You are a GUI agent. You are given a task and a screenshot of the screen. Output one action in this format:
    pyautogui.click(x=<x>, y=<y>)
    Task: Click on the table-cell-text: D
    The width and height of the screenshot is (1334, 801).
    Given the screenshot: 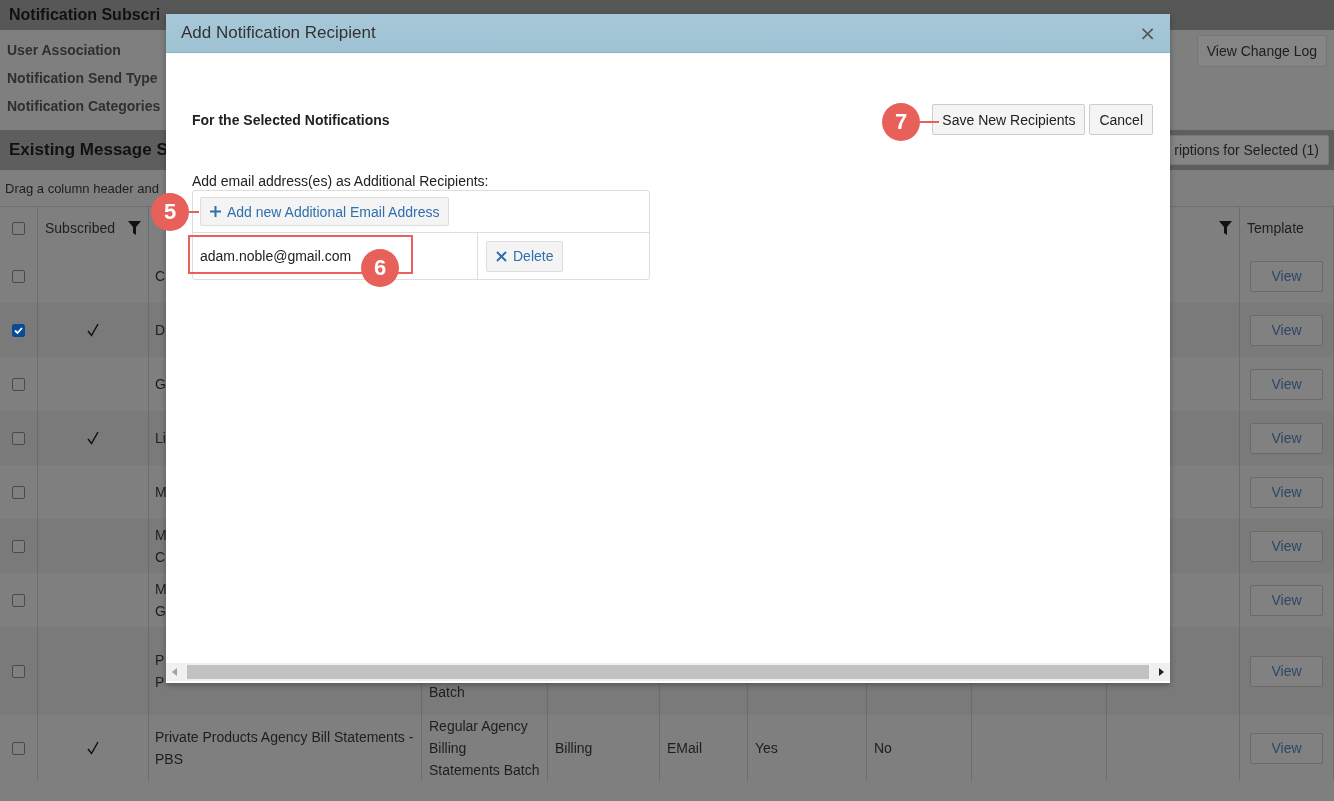 What is the action you would take?
    pyautogui.click(x=160, y=330)
    